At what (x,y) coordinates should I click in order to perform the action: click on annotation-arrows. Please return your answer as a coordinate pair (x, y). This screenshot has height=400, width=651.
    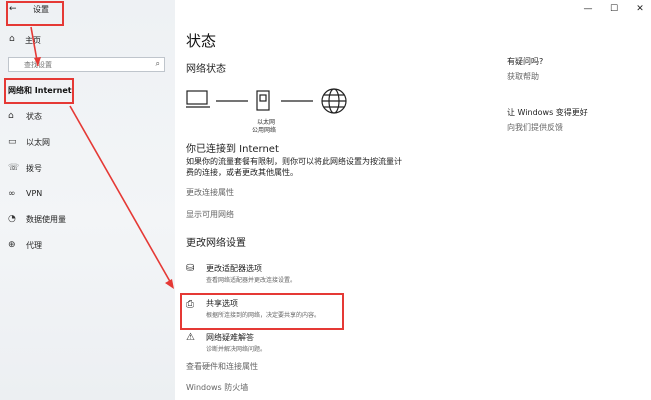
    Looking at the image, I should click on (102, 157).